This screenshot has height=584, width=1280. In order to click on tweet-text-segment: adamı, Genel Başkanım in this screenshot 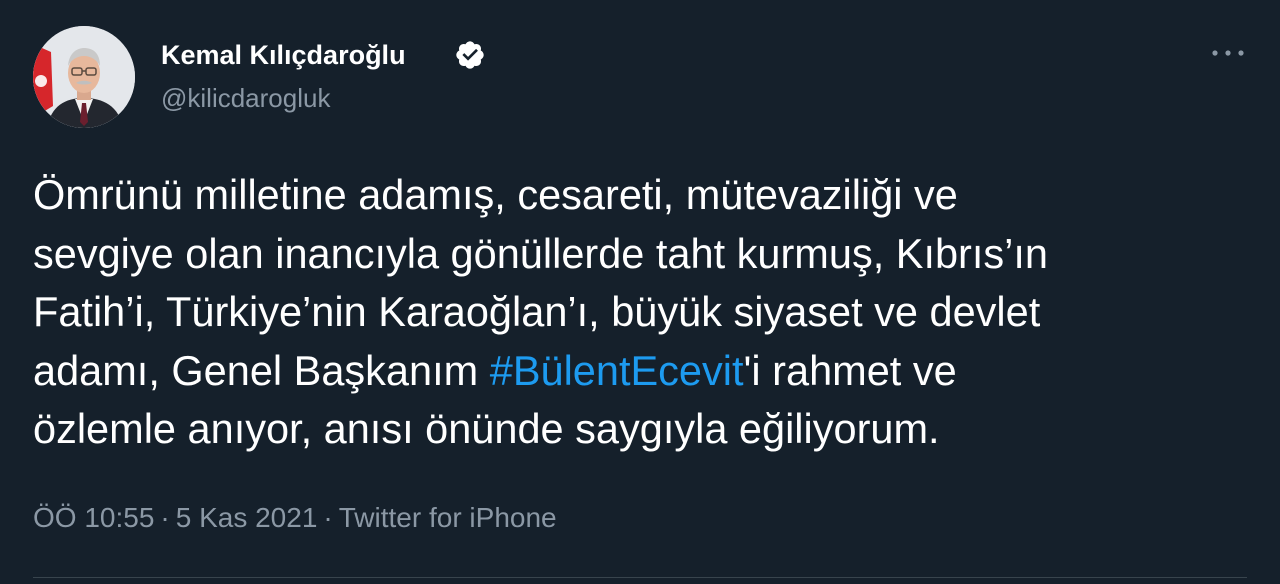, I will do `click(261, 370)`.